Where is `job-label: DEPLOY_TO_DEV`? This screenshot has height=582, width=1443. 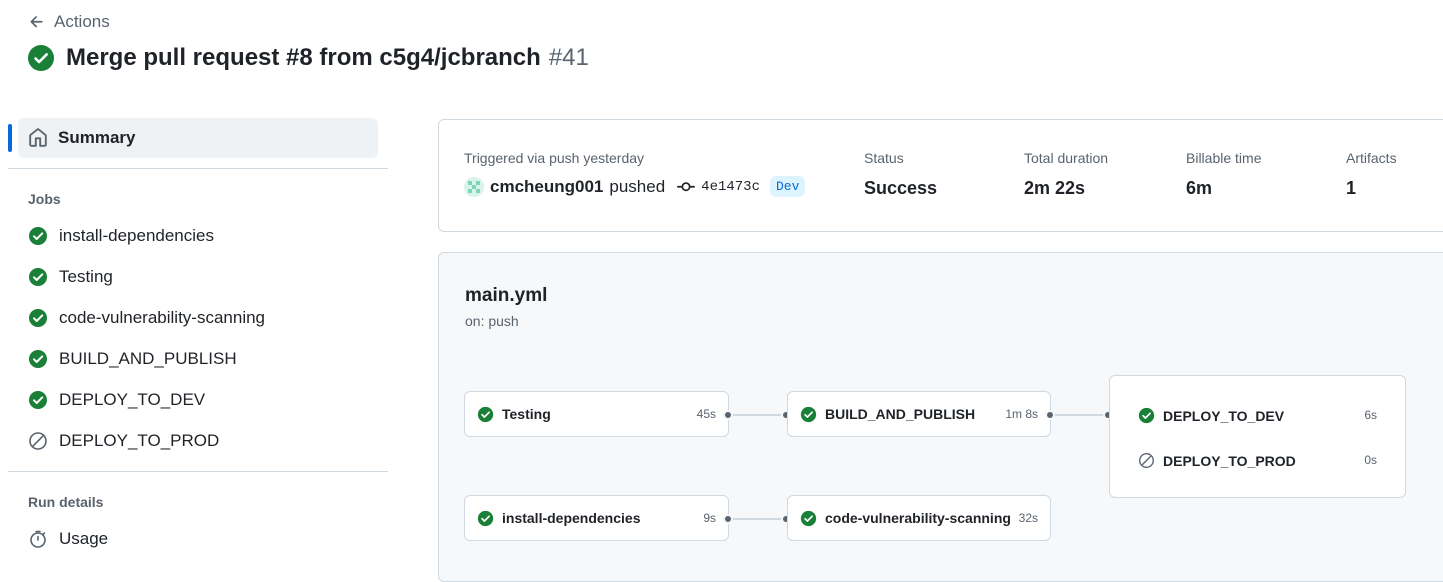
job-label: DEPLOY_TO_DEV is located at coordinates (132, 399).